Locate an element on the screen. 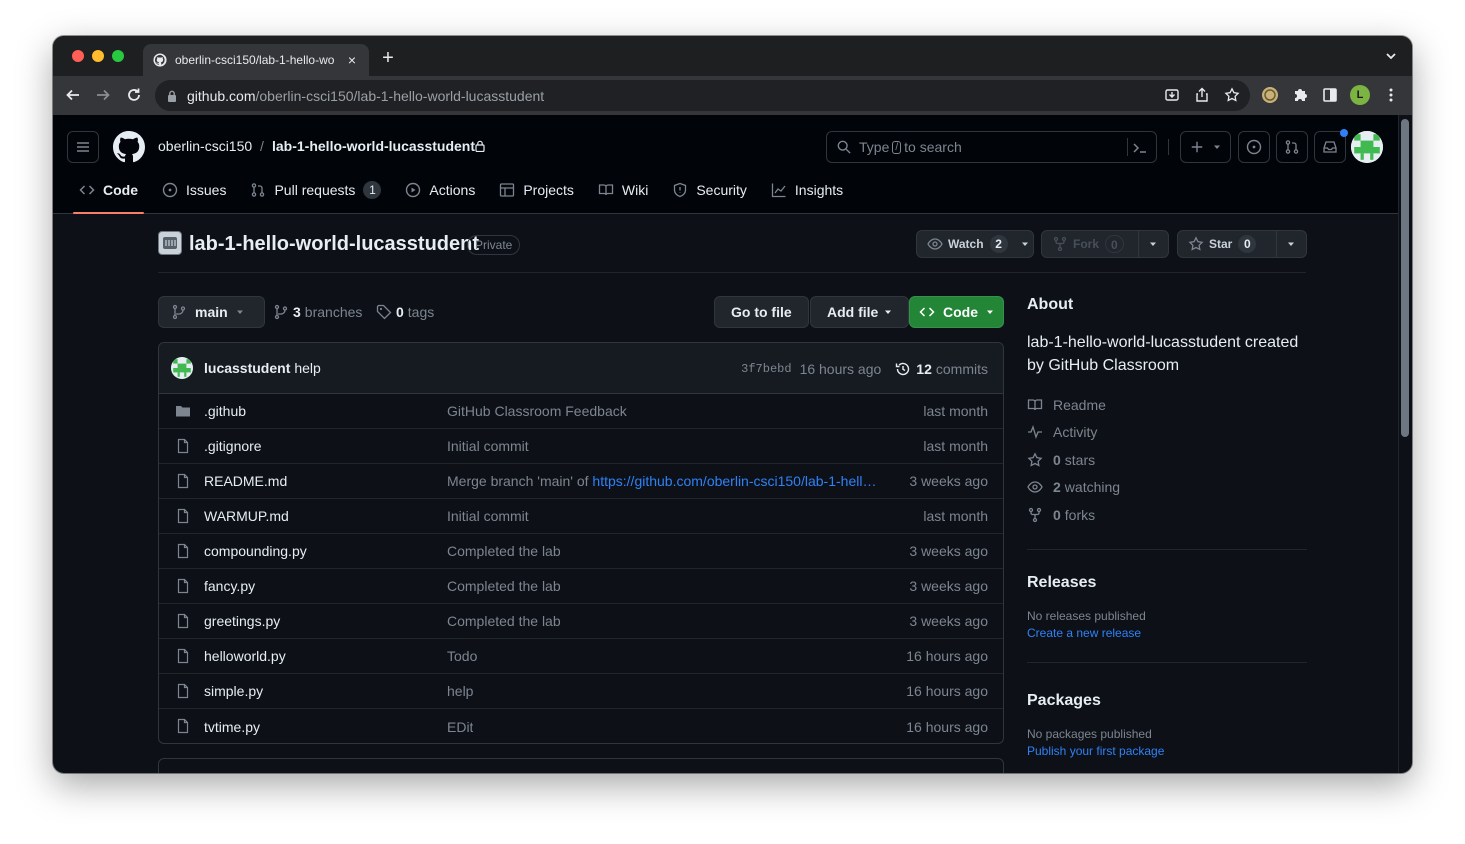  file-name: README.md is located at coordinates (245, 481).